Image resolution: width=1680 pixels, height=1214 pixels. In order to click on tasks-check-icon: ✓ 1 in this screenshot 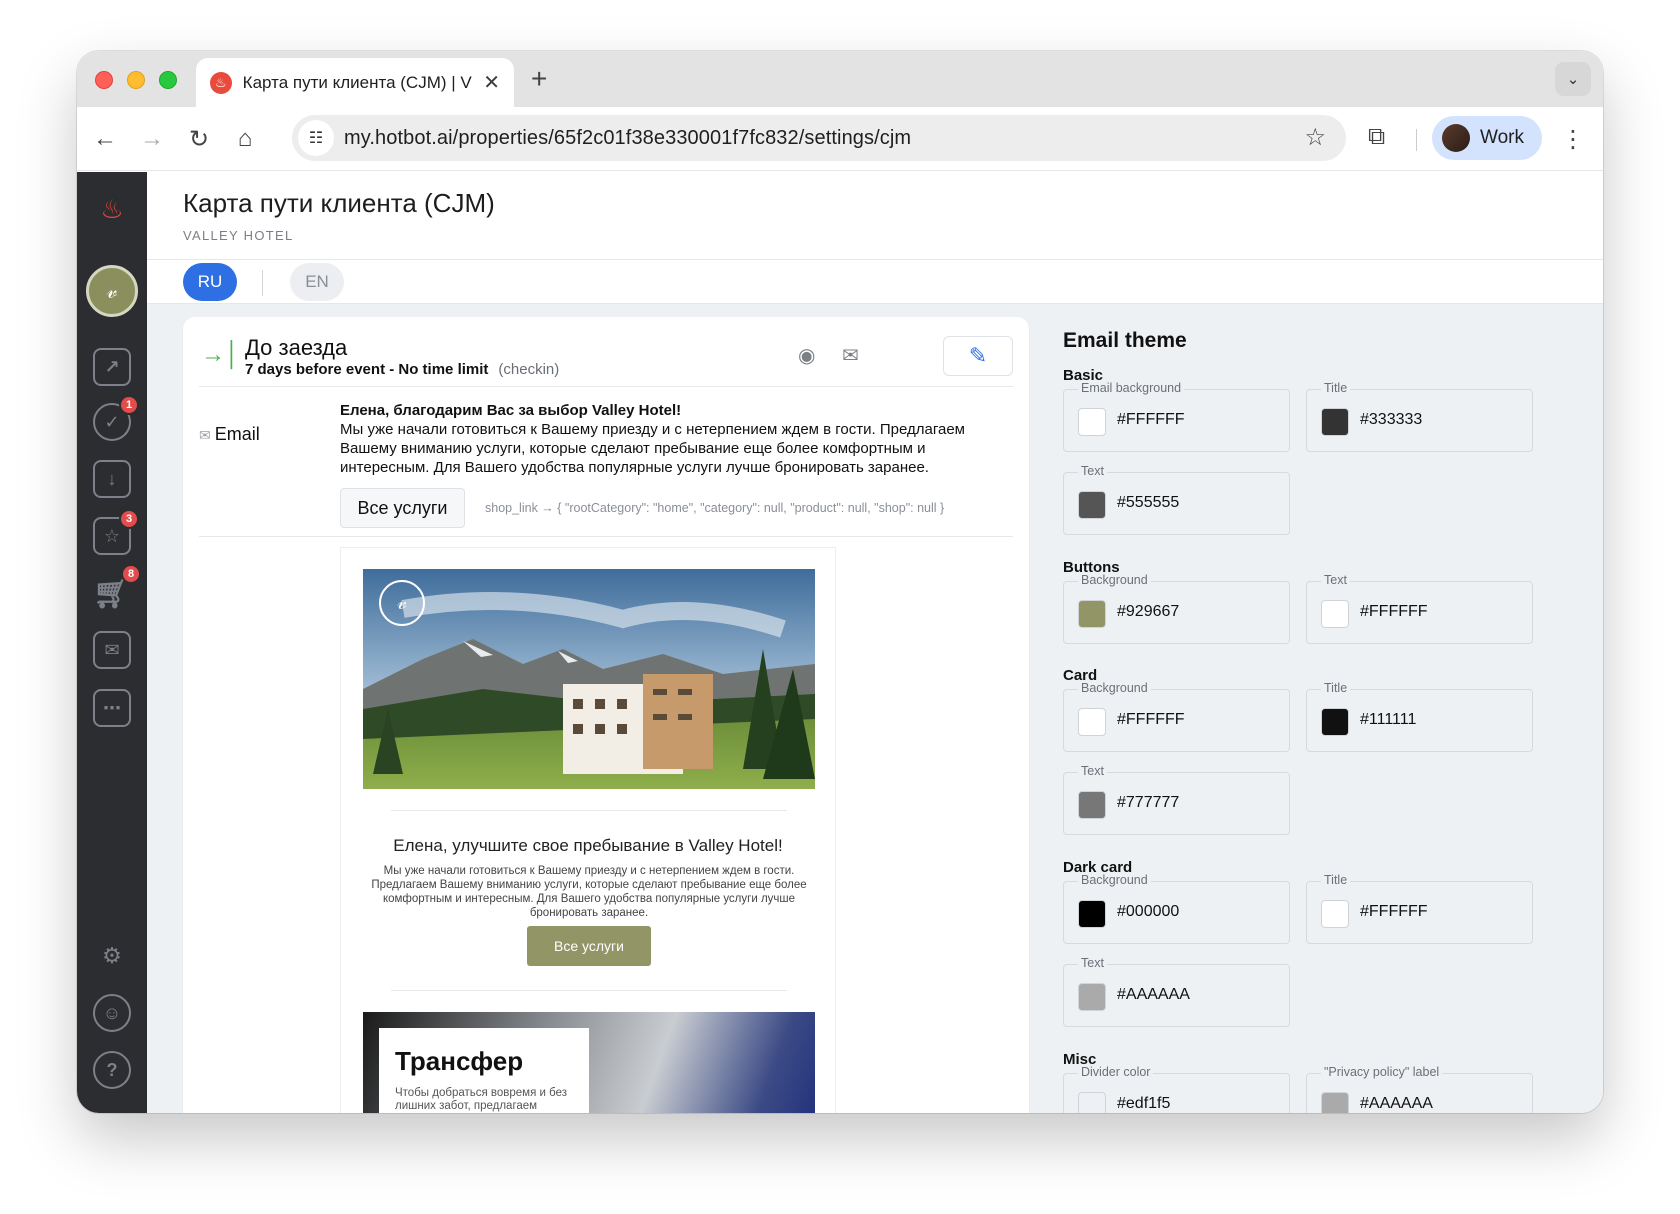, I will do `click(116, 418)`.